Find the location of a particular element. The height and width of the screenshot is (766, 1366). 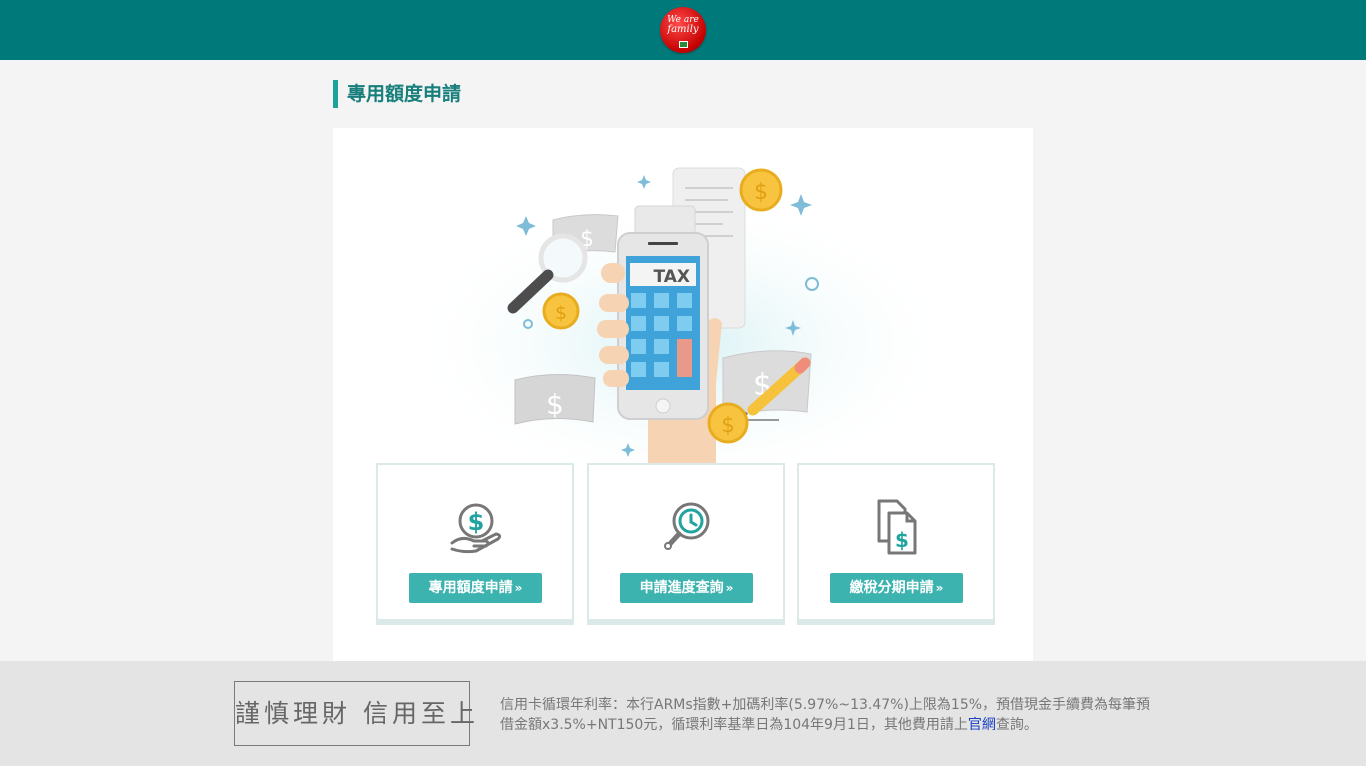

tax-installment-label: 繳稅分期申請 is located at coordinates (891, 588).